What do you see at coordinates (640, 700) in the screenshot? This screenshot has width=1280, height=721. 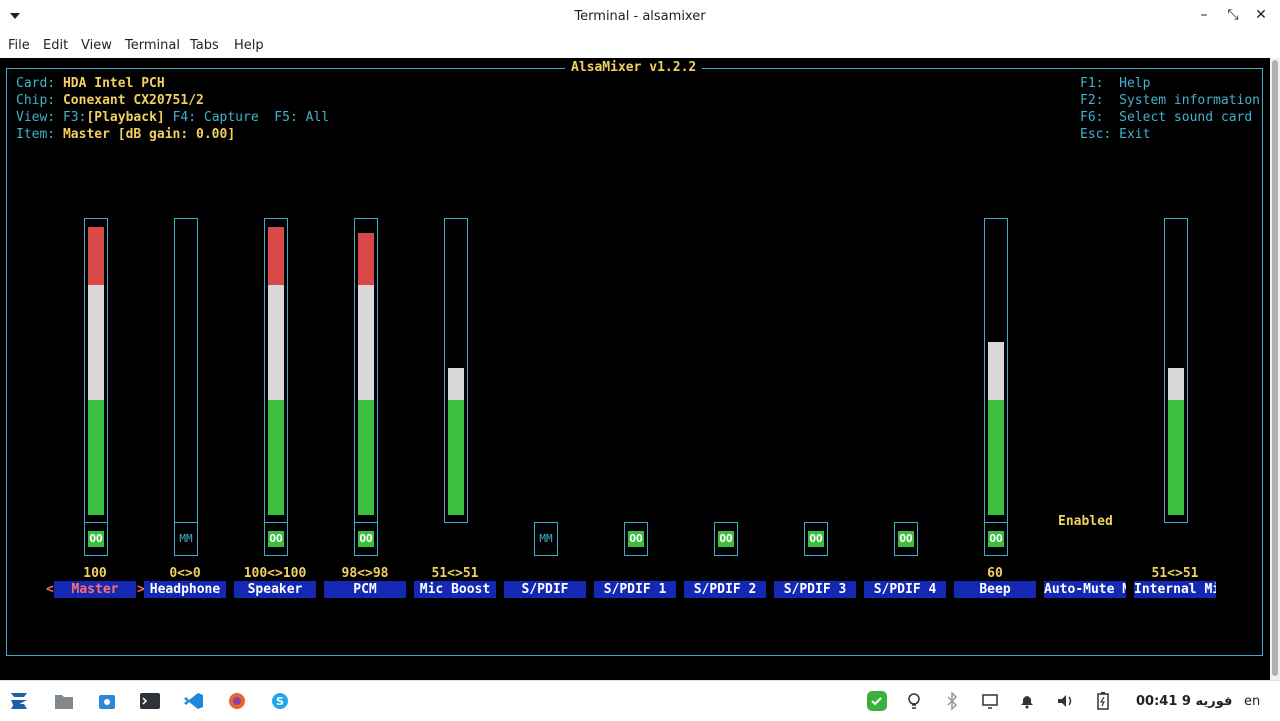 I see `taskbar: S 00:41 9 فوريه en` at bounding box center [640, 700].